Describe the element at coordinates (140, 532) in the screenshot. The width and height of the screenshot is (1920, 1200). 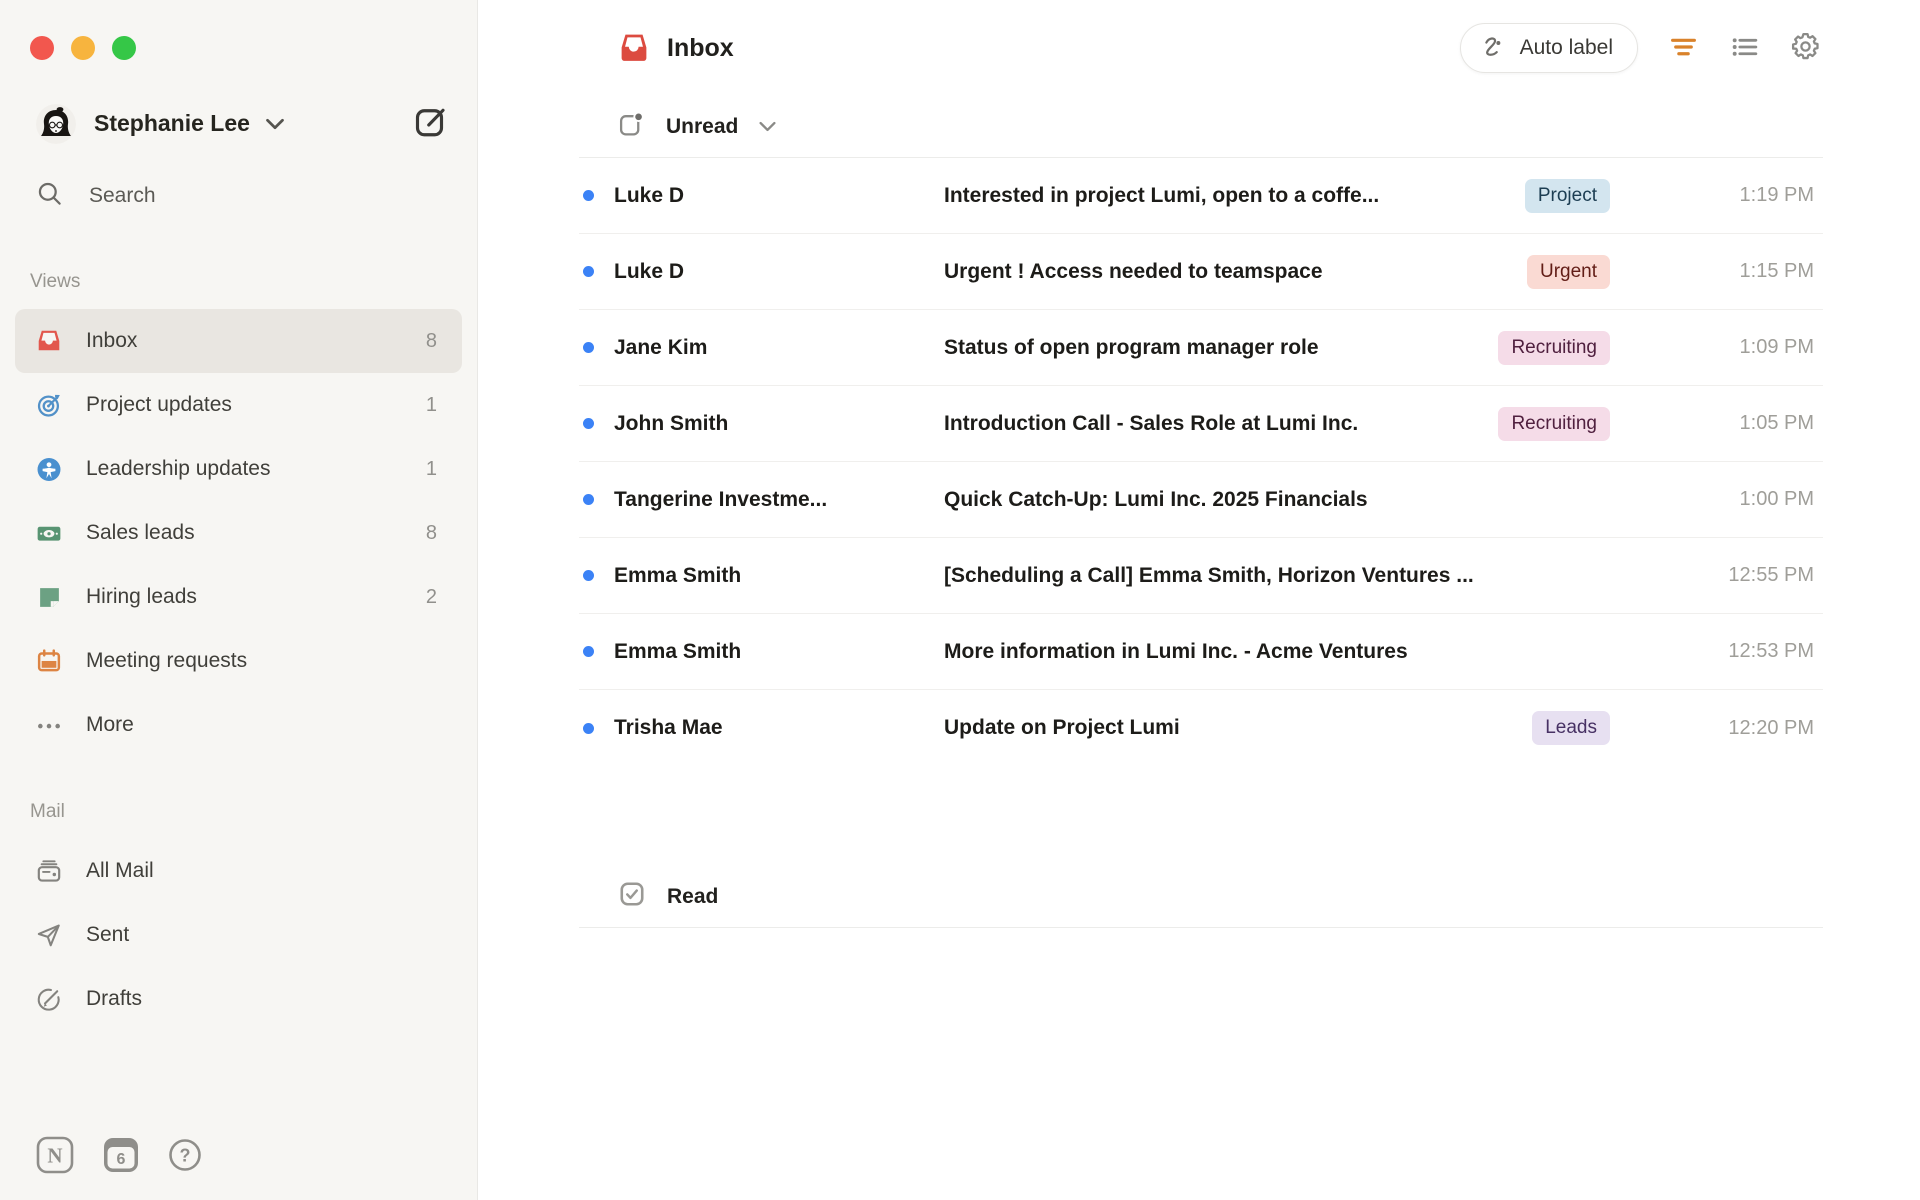
I see `sidebar-item-label: Sales leads` at that location.